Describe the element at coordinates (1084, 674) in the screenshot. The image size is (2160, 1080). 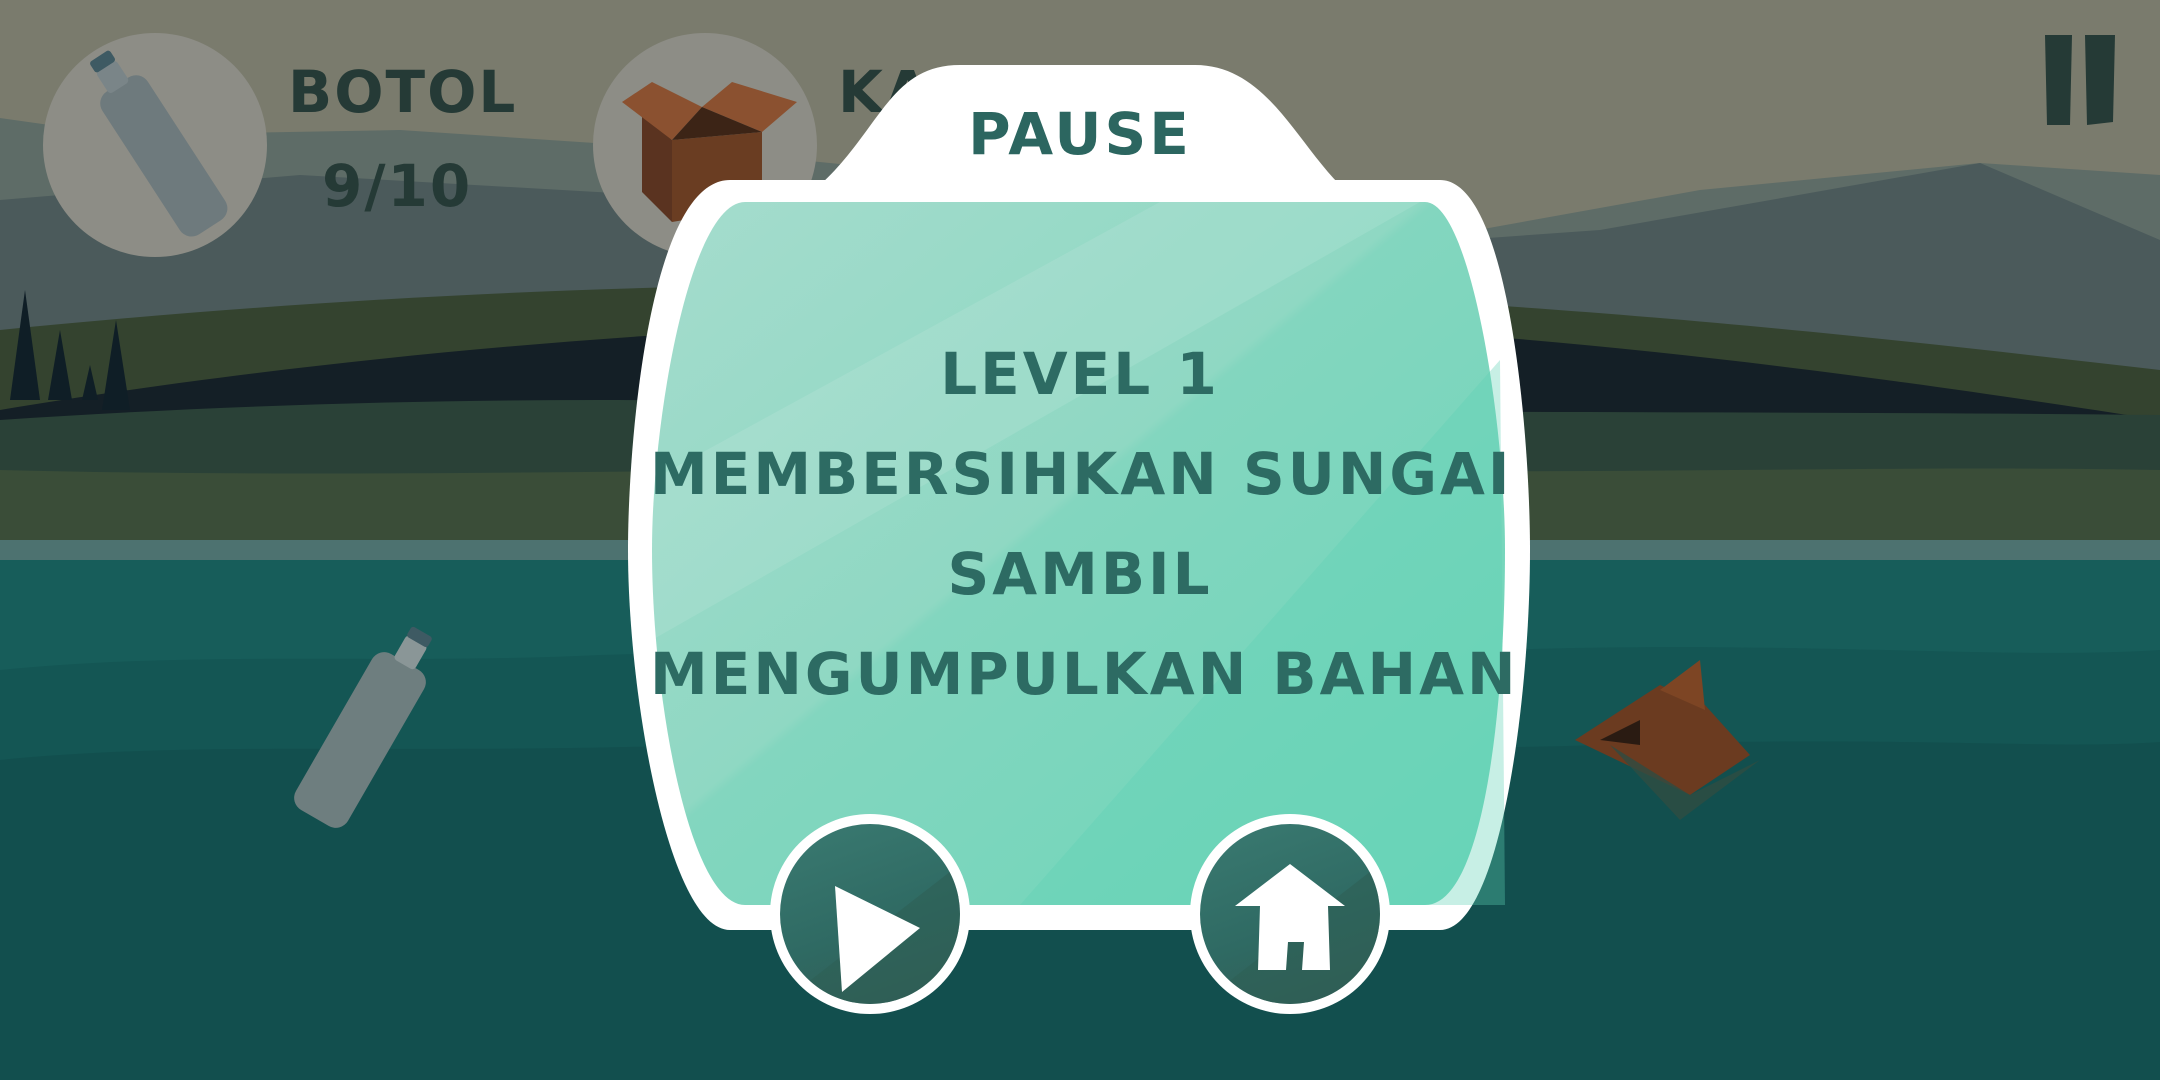
I see `objective-line-3: MENGUMPULKAN BAHAN` at that location.